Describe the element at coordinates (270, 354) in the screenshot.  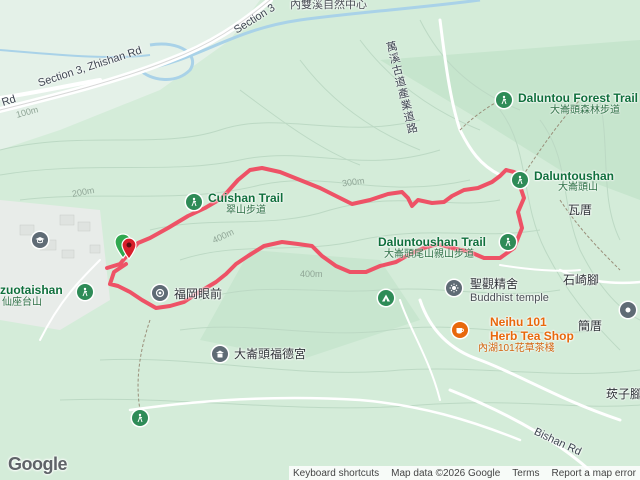
I see `place-fudegong: 大崙頭福德宮` at that location.